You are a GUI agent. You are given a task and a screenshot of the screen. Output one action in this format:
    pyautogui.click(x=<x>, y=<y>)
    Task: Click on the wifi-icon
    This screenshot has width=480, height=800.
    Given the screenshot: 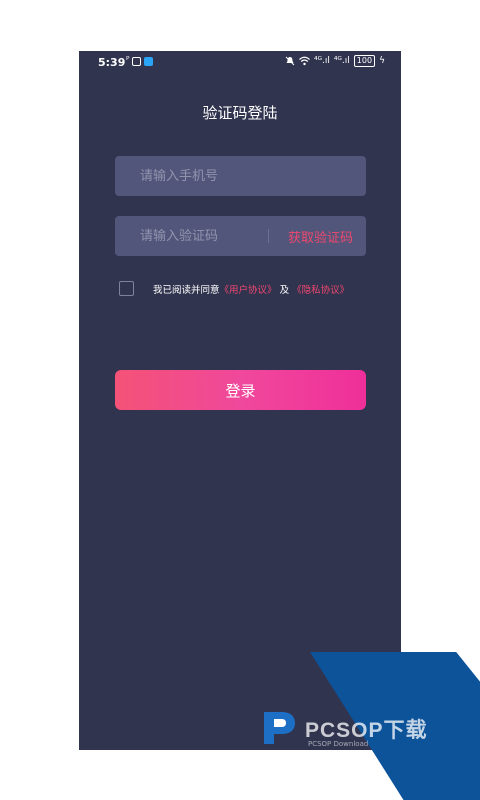 What is the action you would take?
    pyautogui.click(x=304, y=61)
    